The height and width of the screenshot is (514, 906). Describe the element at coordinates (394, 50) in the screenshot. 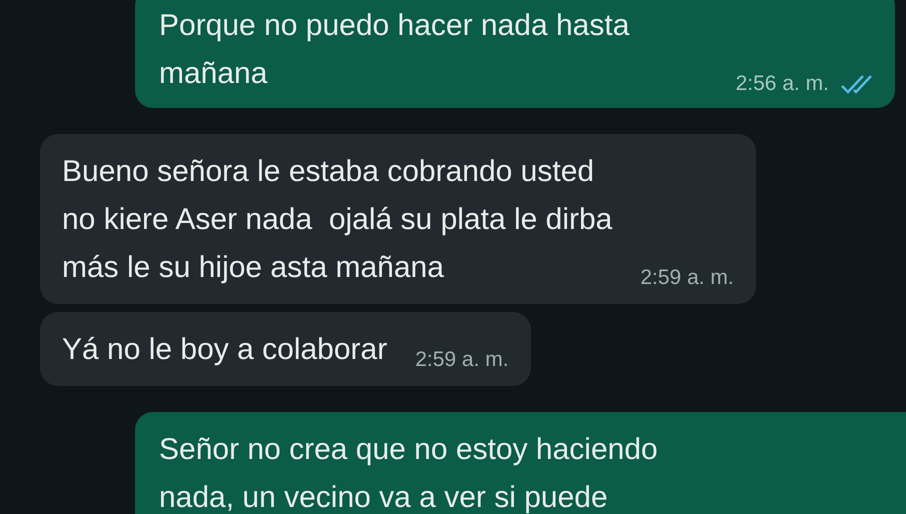

I see `message-text: Porque no puedo hacer nada hasta mañana` at that location.